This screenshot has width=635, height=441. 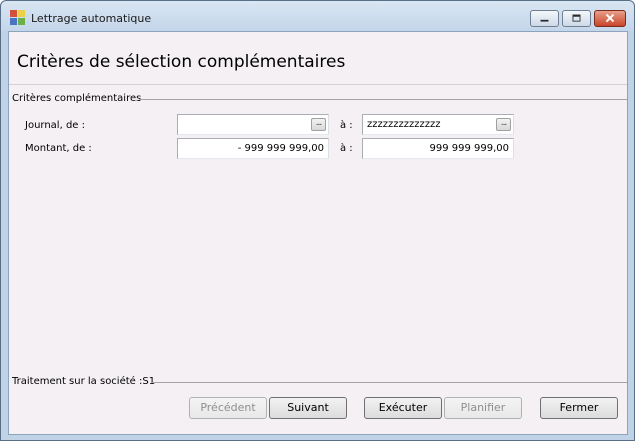 What do you see at coordinates (308, 408) in the screenshot?
I see `next-button: Suivant` at bounding box center [308, 408].